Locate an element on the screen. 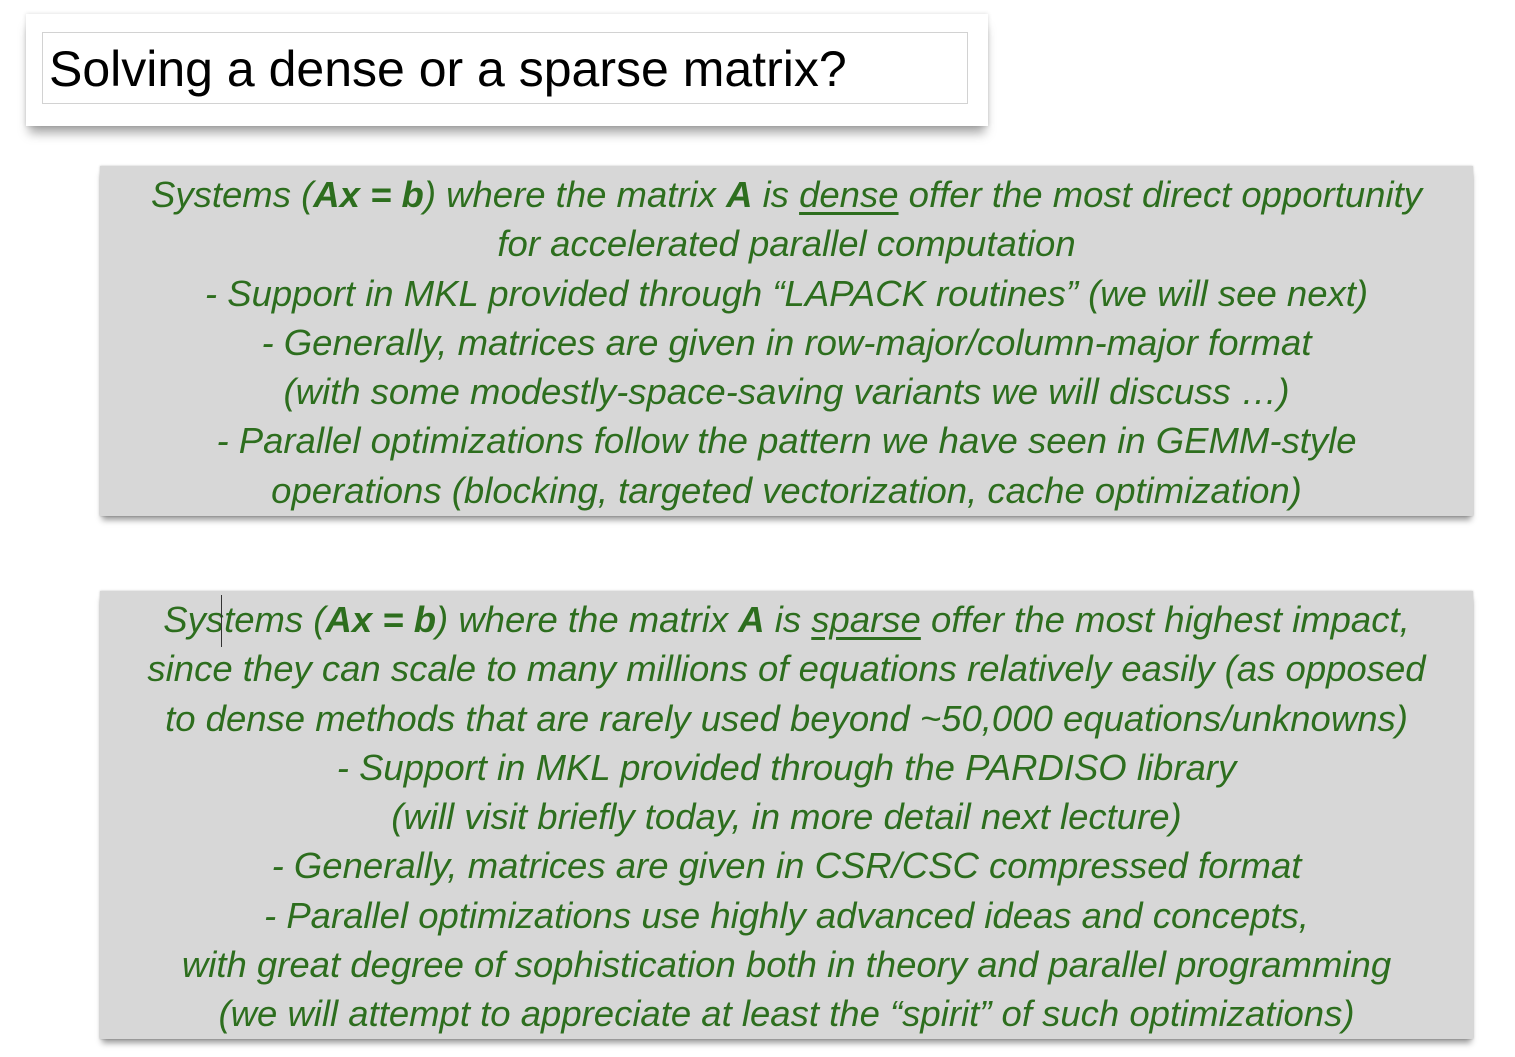 Image resolution: width=1515 pixels, height=1057 pixels. slide-title-card: Solving a dense or a sparse matrix? is located at coordinates (507, 70).